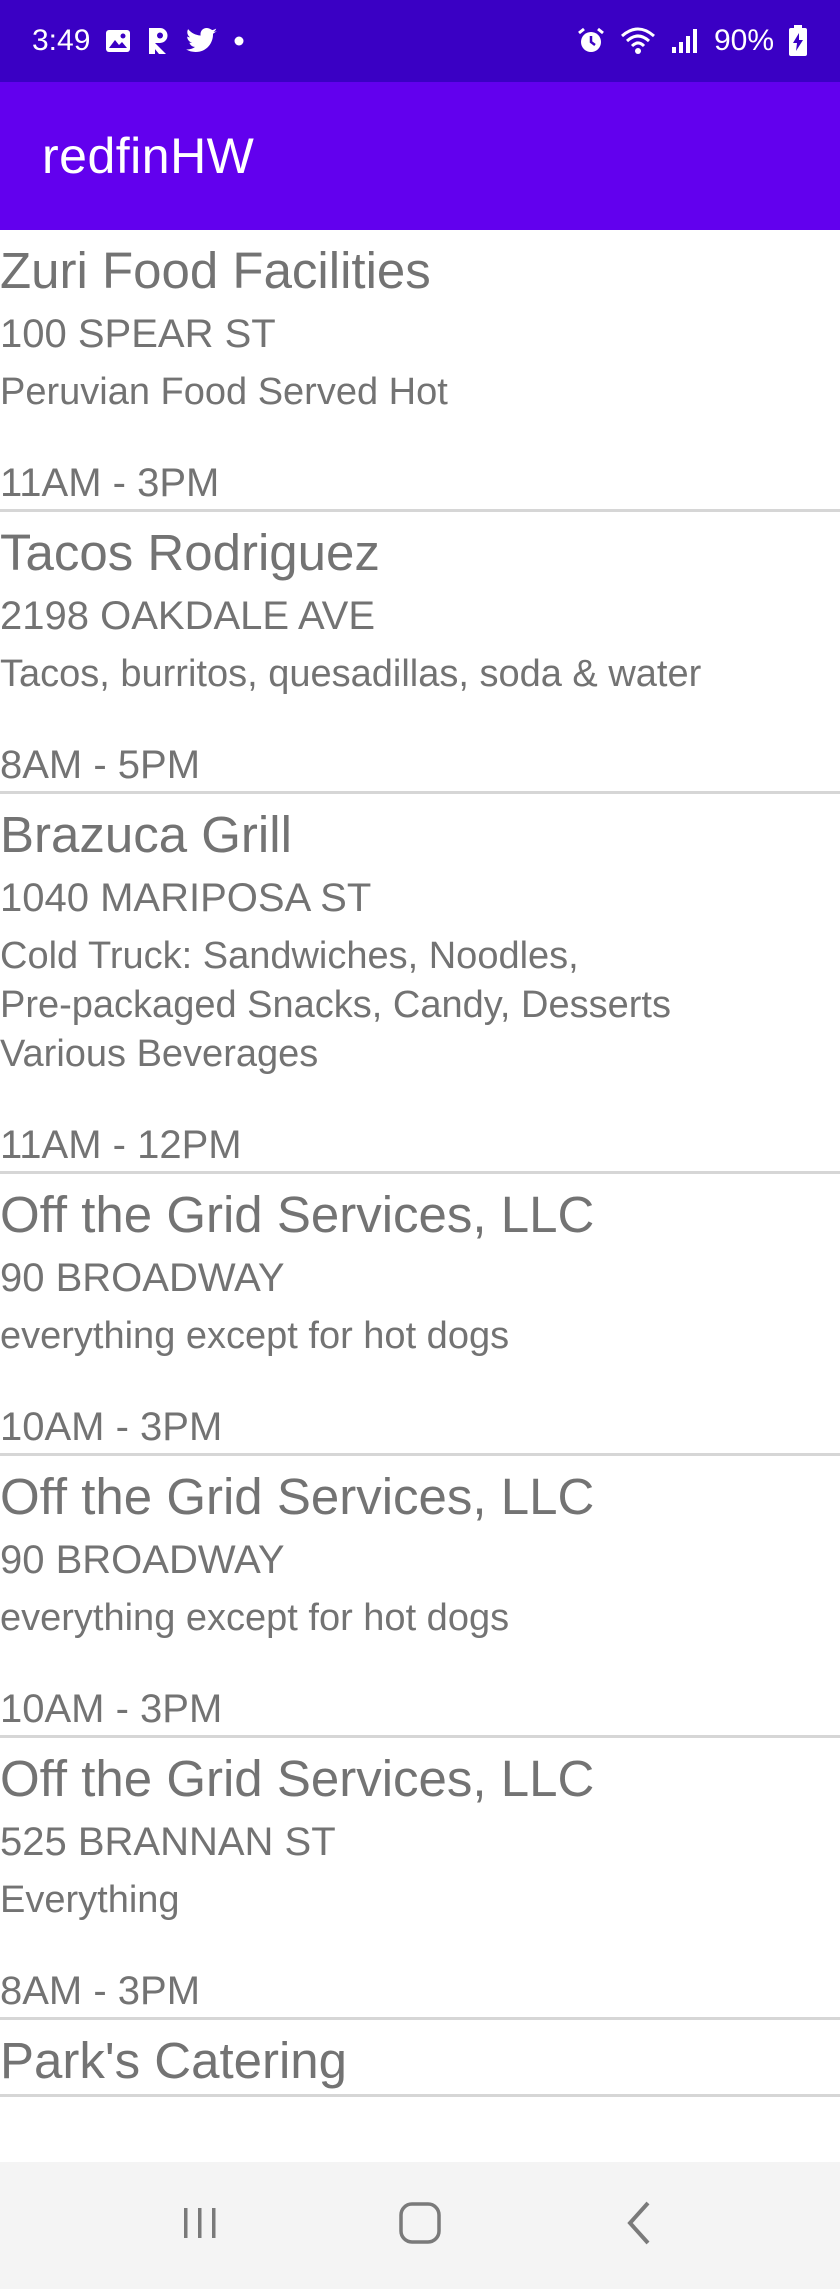 This screenshot has width=840, height=2289. What do you see at coordinates (90, 1900) in the screenshot?
I see `item-description: Everything` at bounding box center [90, 1900].